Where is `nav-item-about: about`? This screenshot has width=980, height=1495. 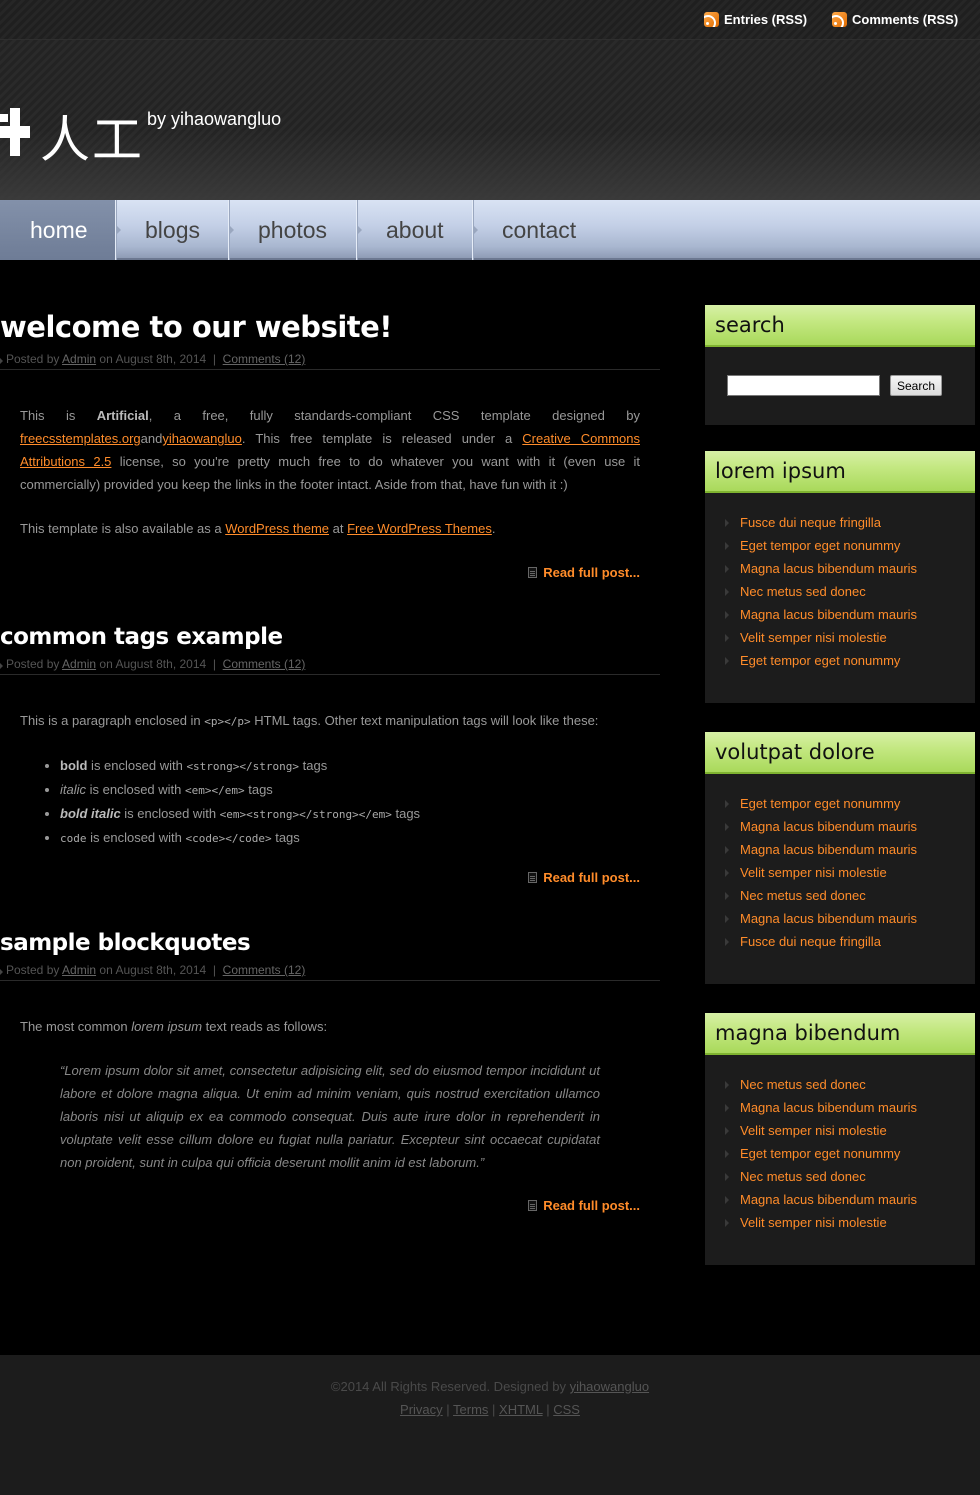 nav-item-about: about is located at coordinates (415, 230).